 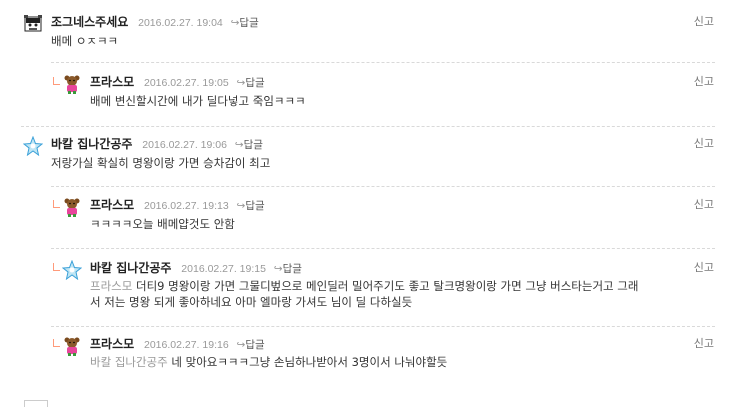 What do you see at coordinates (184, 145) in the screenshot?
I see `comment-date: 2016.02.27. 19:06` at bounding box center [184, 145].